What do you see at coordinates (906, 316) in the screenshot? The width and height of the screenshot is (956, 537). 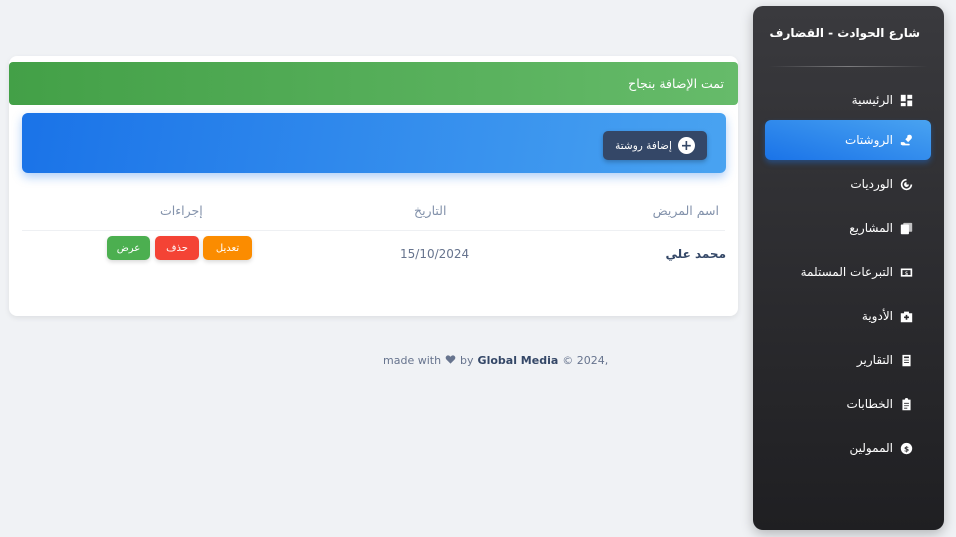 I see `medicine-icon` at bounding box center [906, 316].